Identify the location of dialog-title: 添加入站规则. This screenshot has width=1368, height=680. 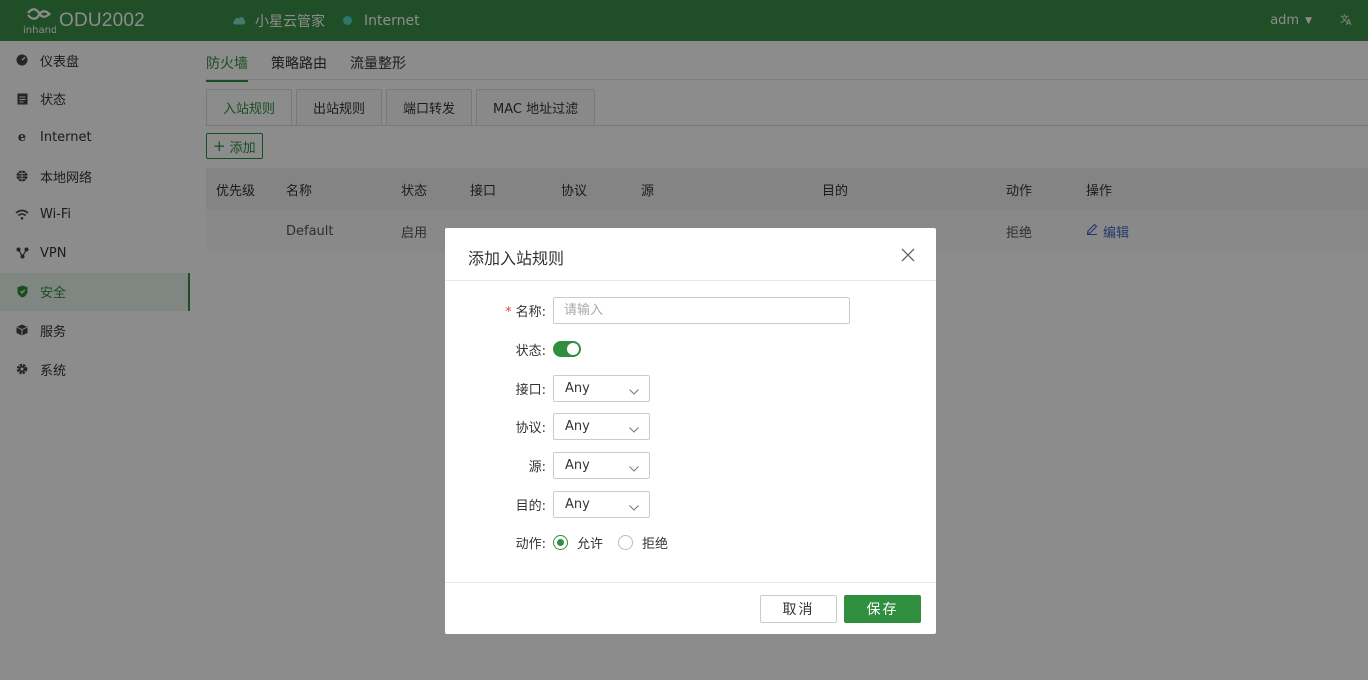
(516, 258).